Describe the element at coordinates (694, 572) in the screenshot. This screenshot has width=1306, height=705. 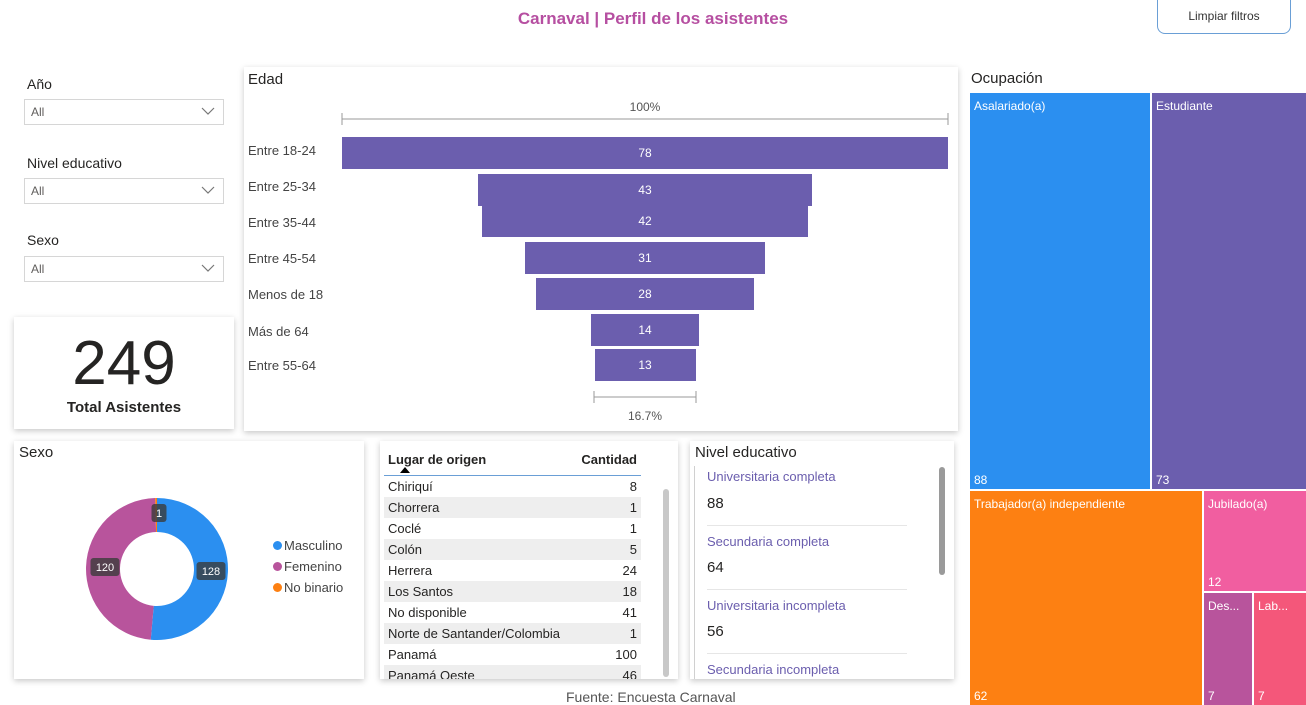
I see `nivel-accent-line` at that location.